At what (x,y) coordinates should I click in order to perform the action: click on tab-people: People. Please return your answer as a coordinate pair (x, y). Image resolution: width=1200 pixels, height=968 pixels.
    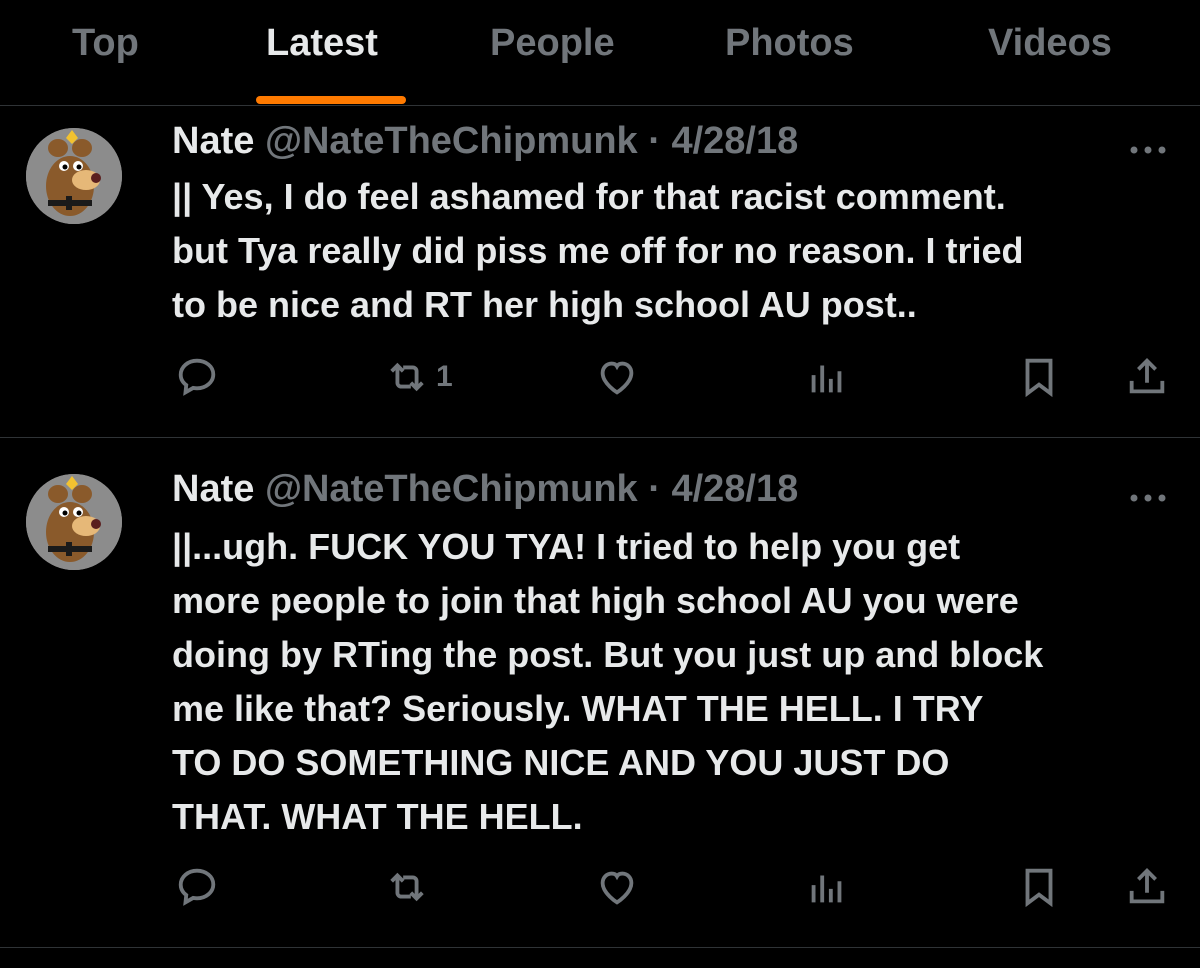
    Looking at the image, I should click on (552, 47).